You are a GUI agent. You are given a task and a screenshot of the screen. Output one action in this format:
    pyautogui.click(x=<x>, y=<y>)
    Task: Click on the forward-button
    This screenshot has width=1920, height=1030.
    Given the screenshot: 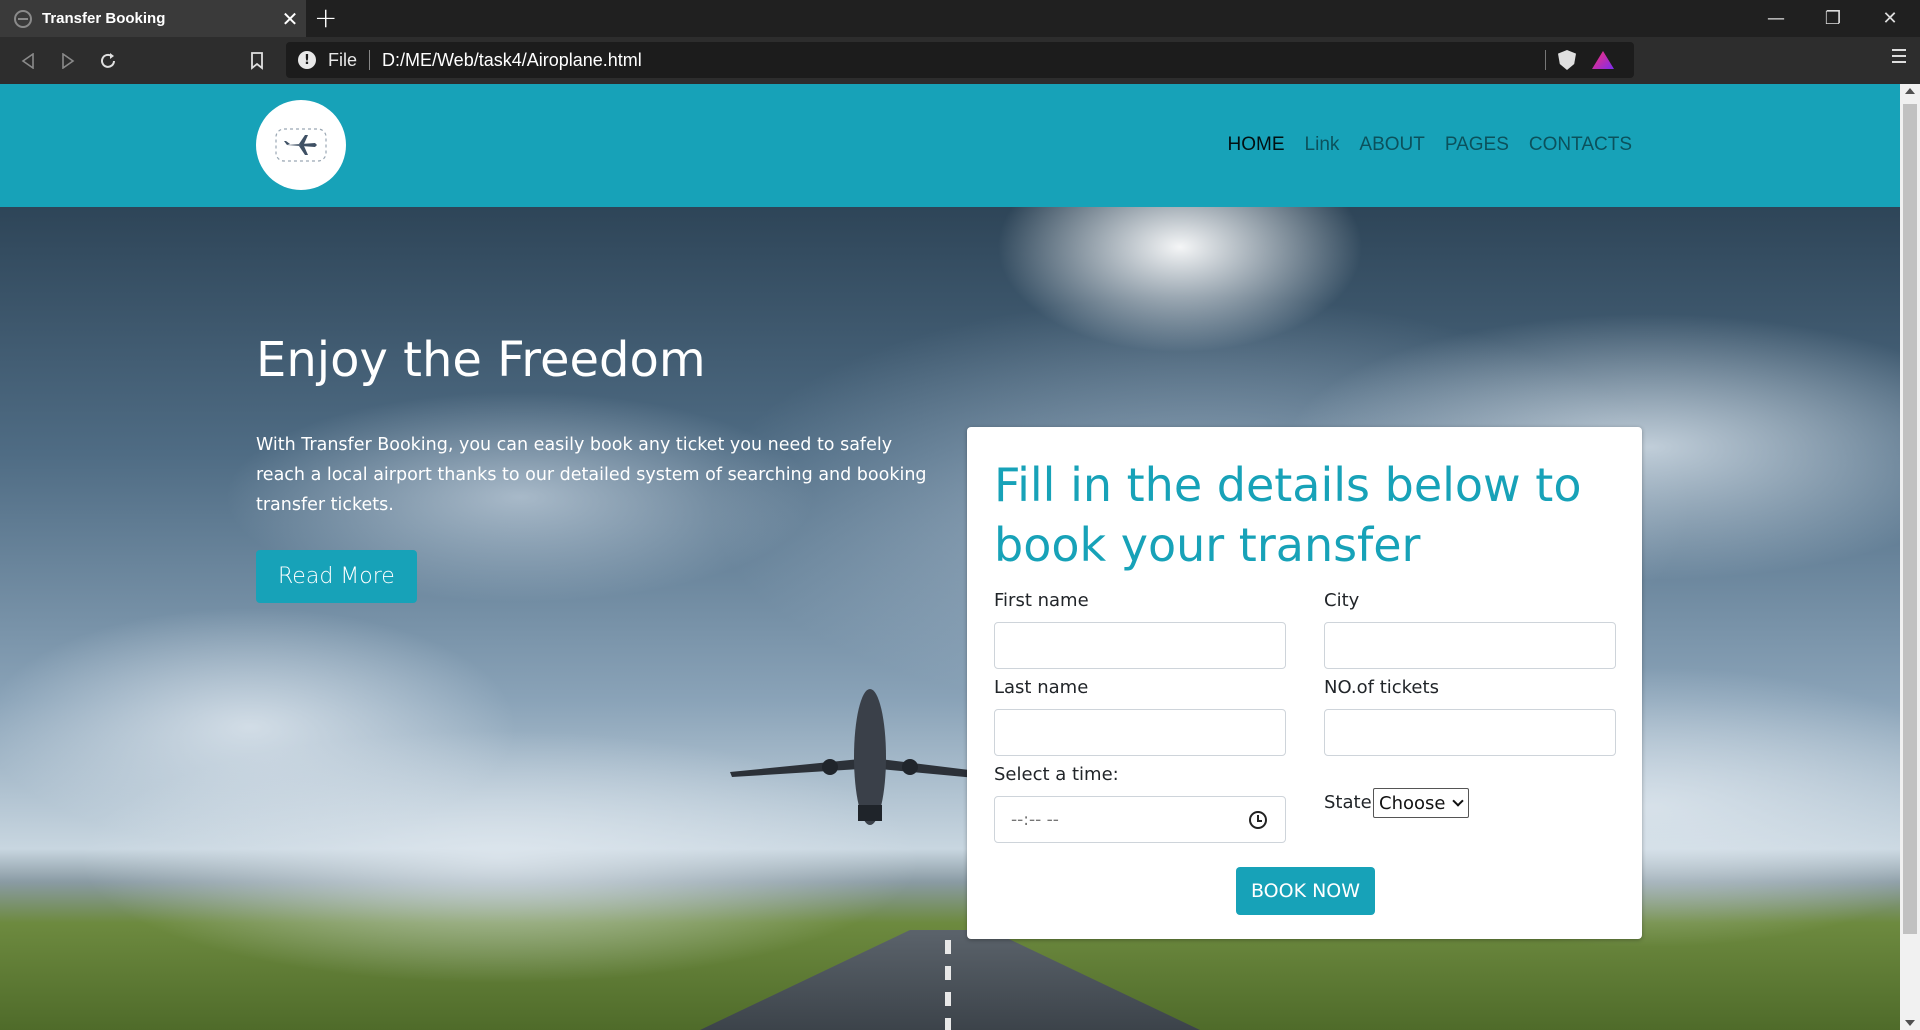 What is the action you would take?
    pyautogui.click(x=68, y=61)
    